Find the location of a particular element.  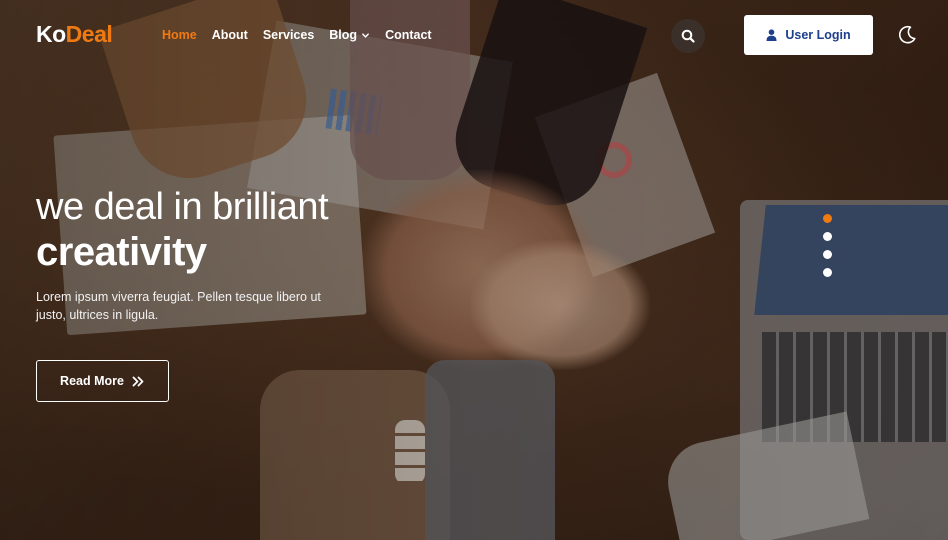

nav-services-label: Services is located at coordinates (288, 35).